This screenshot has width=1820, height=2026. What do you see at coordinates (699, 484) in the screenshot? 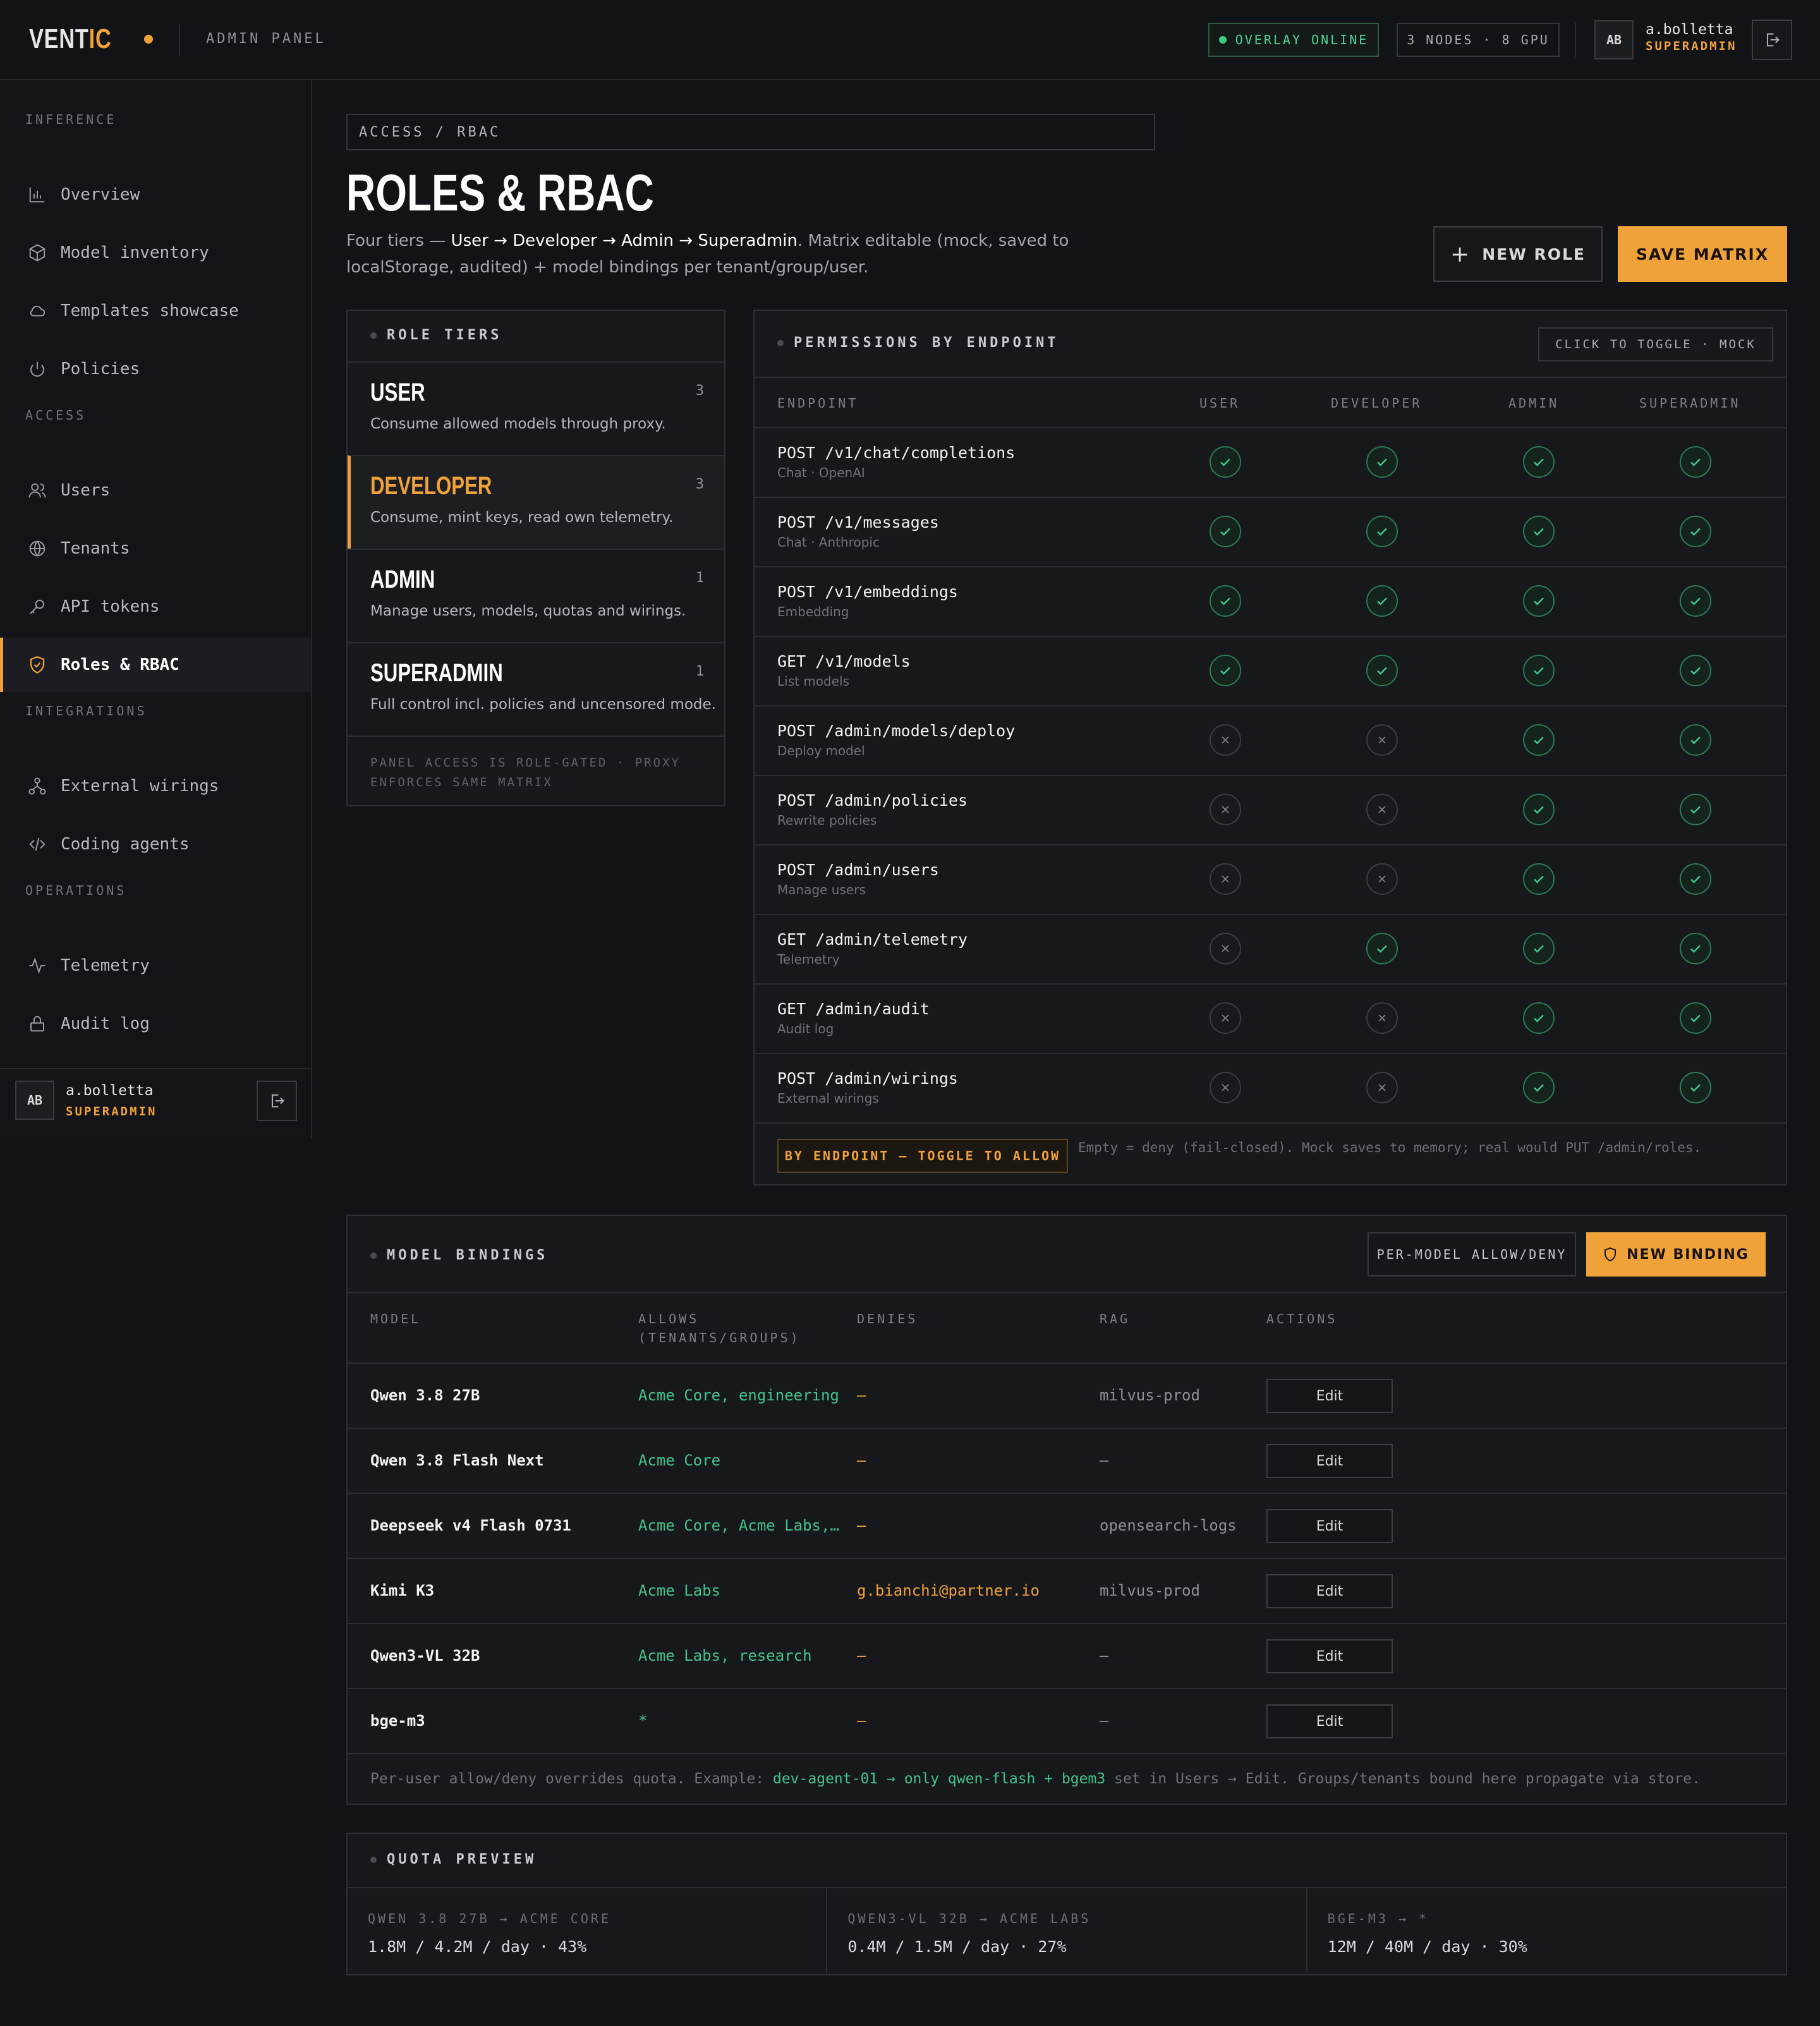
I see `tier-count: 3` at bounding box center [699, 484].